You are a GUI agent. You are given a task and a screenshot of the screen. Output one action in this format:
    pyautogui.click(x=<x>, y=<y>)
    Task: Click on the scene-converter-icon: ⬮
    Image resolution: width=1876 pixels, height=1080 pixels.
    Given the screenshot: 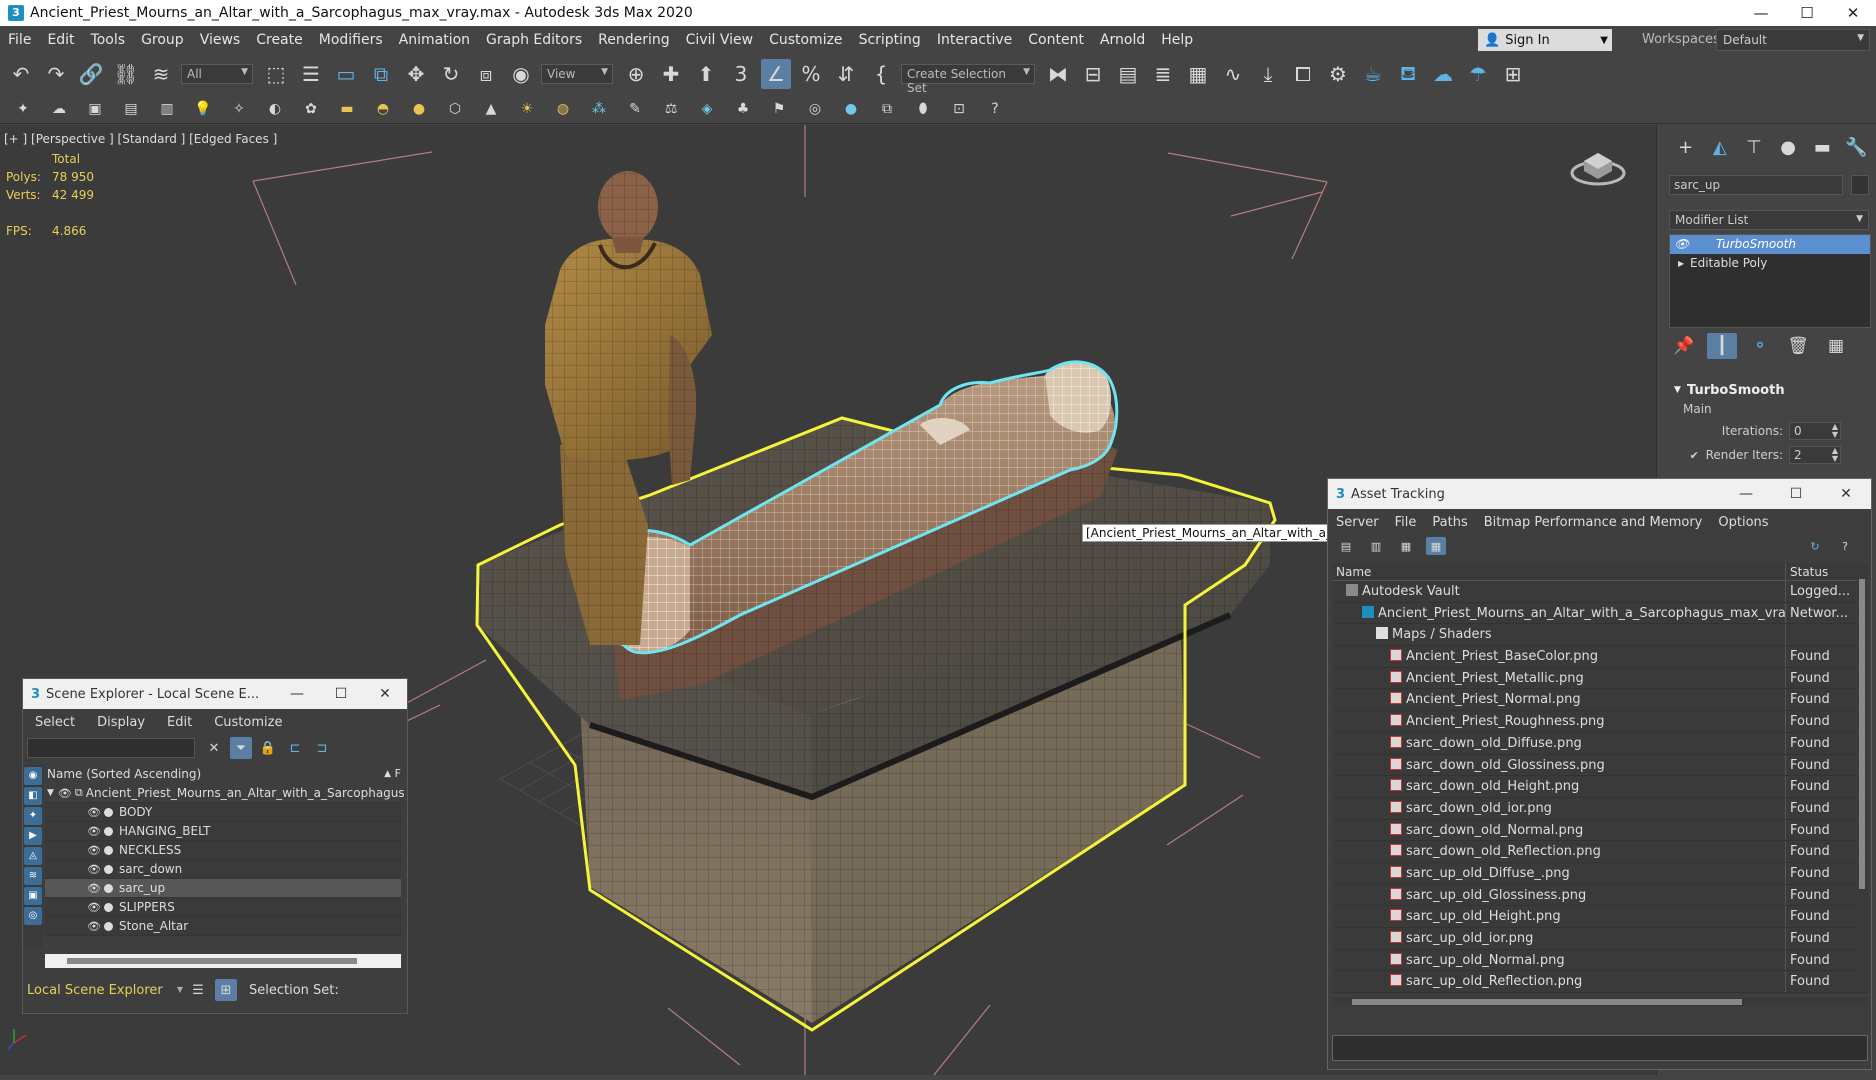 What is the action you would take?
    pyautogui.click(x=923, y=109)
    